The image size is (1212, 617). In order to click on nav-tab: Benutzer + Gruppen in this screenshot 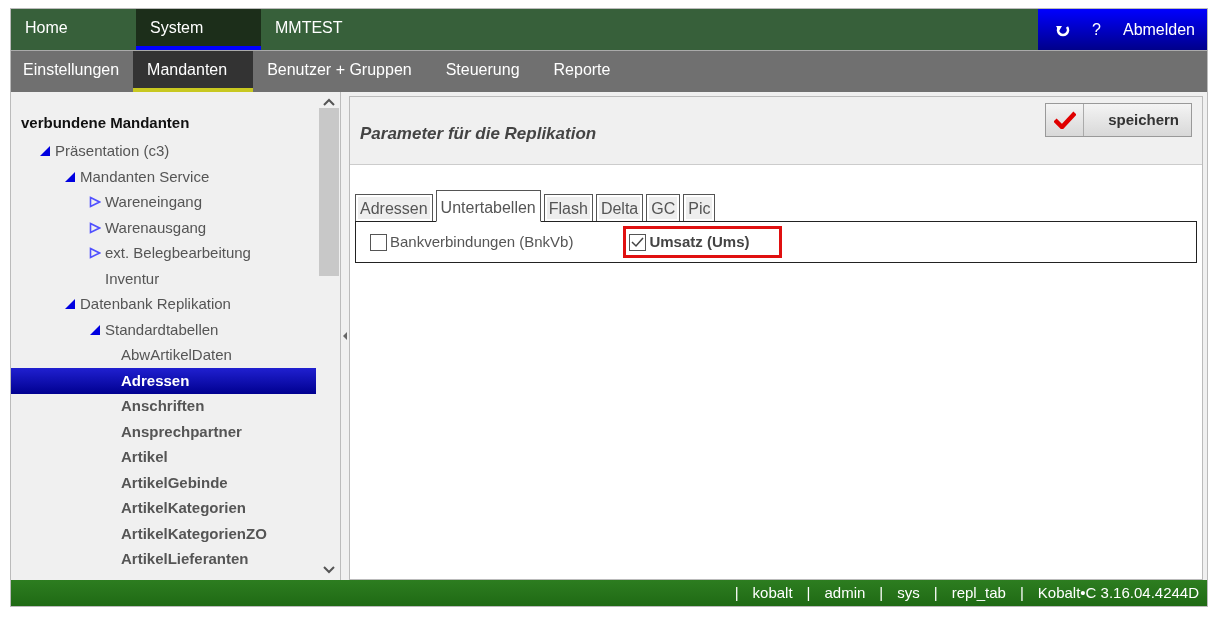, I will do `click(339, 71)`.